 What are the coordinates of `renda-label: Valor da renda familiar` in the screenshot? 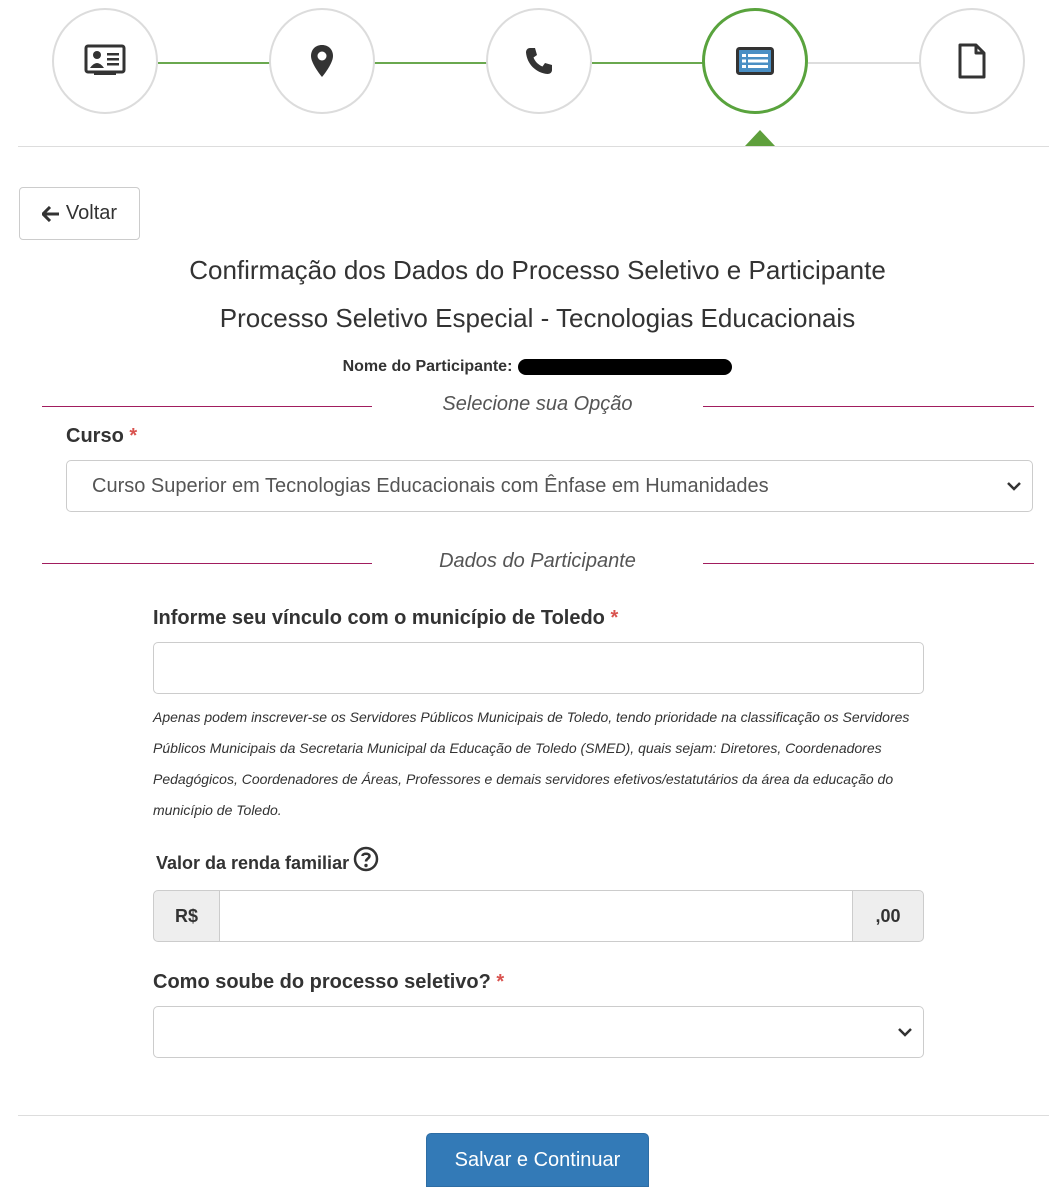 It's located at (267, 861).